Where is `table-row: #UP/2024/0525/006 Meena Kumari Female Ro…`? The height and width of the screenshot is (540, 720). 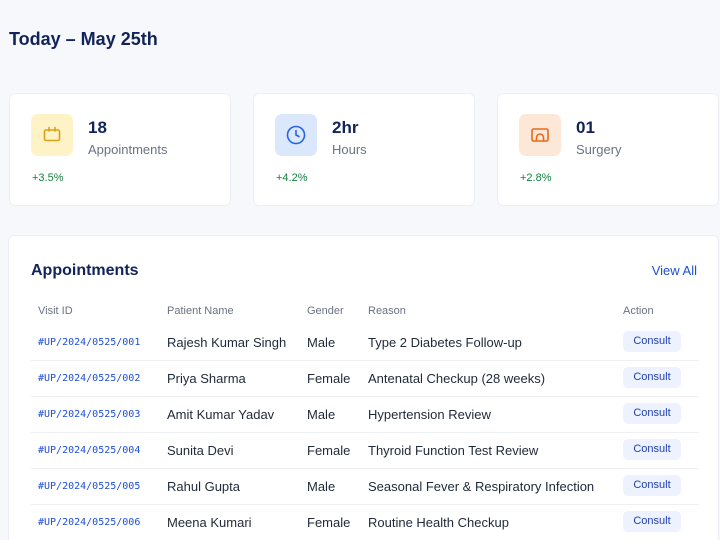
table-row: #UP/2024/0525/006 Meena Kumari Female Ro… is located at coordinates (365, 522).